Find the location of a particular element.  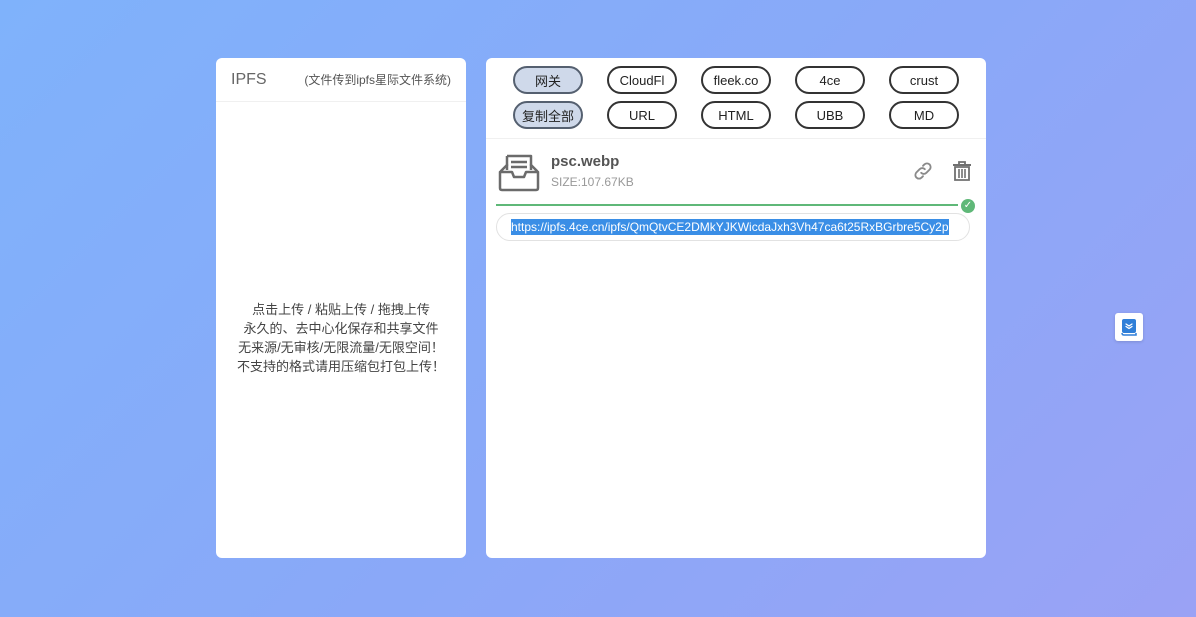

format-button-url: URL is located at coordinates (642, 115).